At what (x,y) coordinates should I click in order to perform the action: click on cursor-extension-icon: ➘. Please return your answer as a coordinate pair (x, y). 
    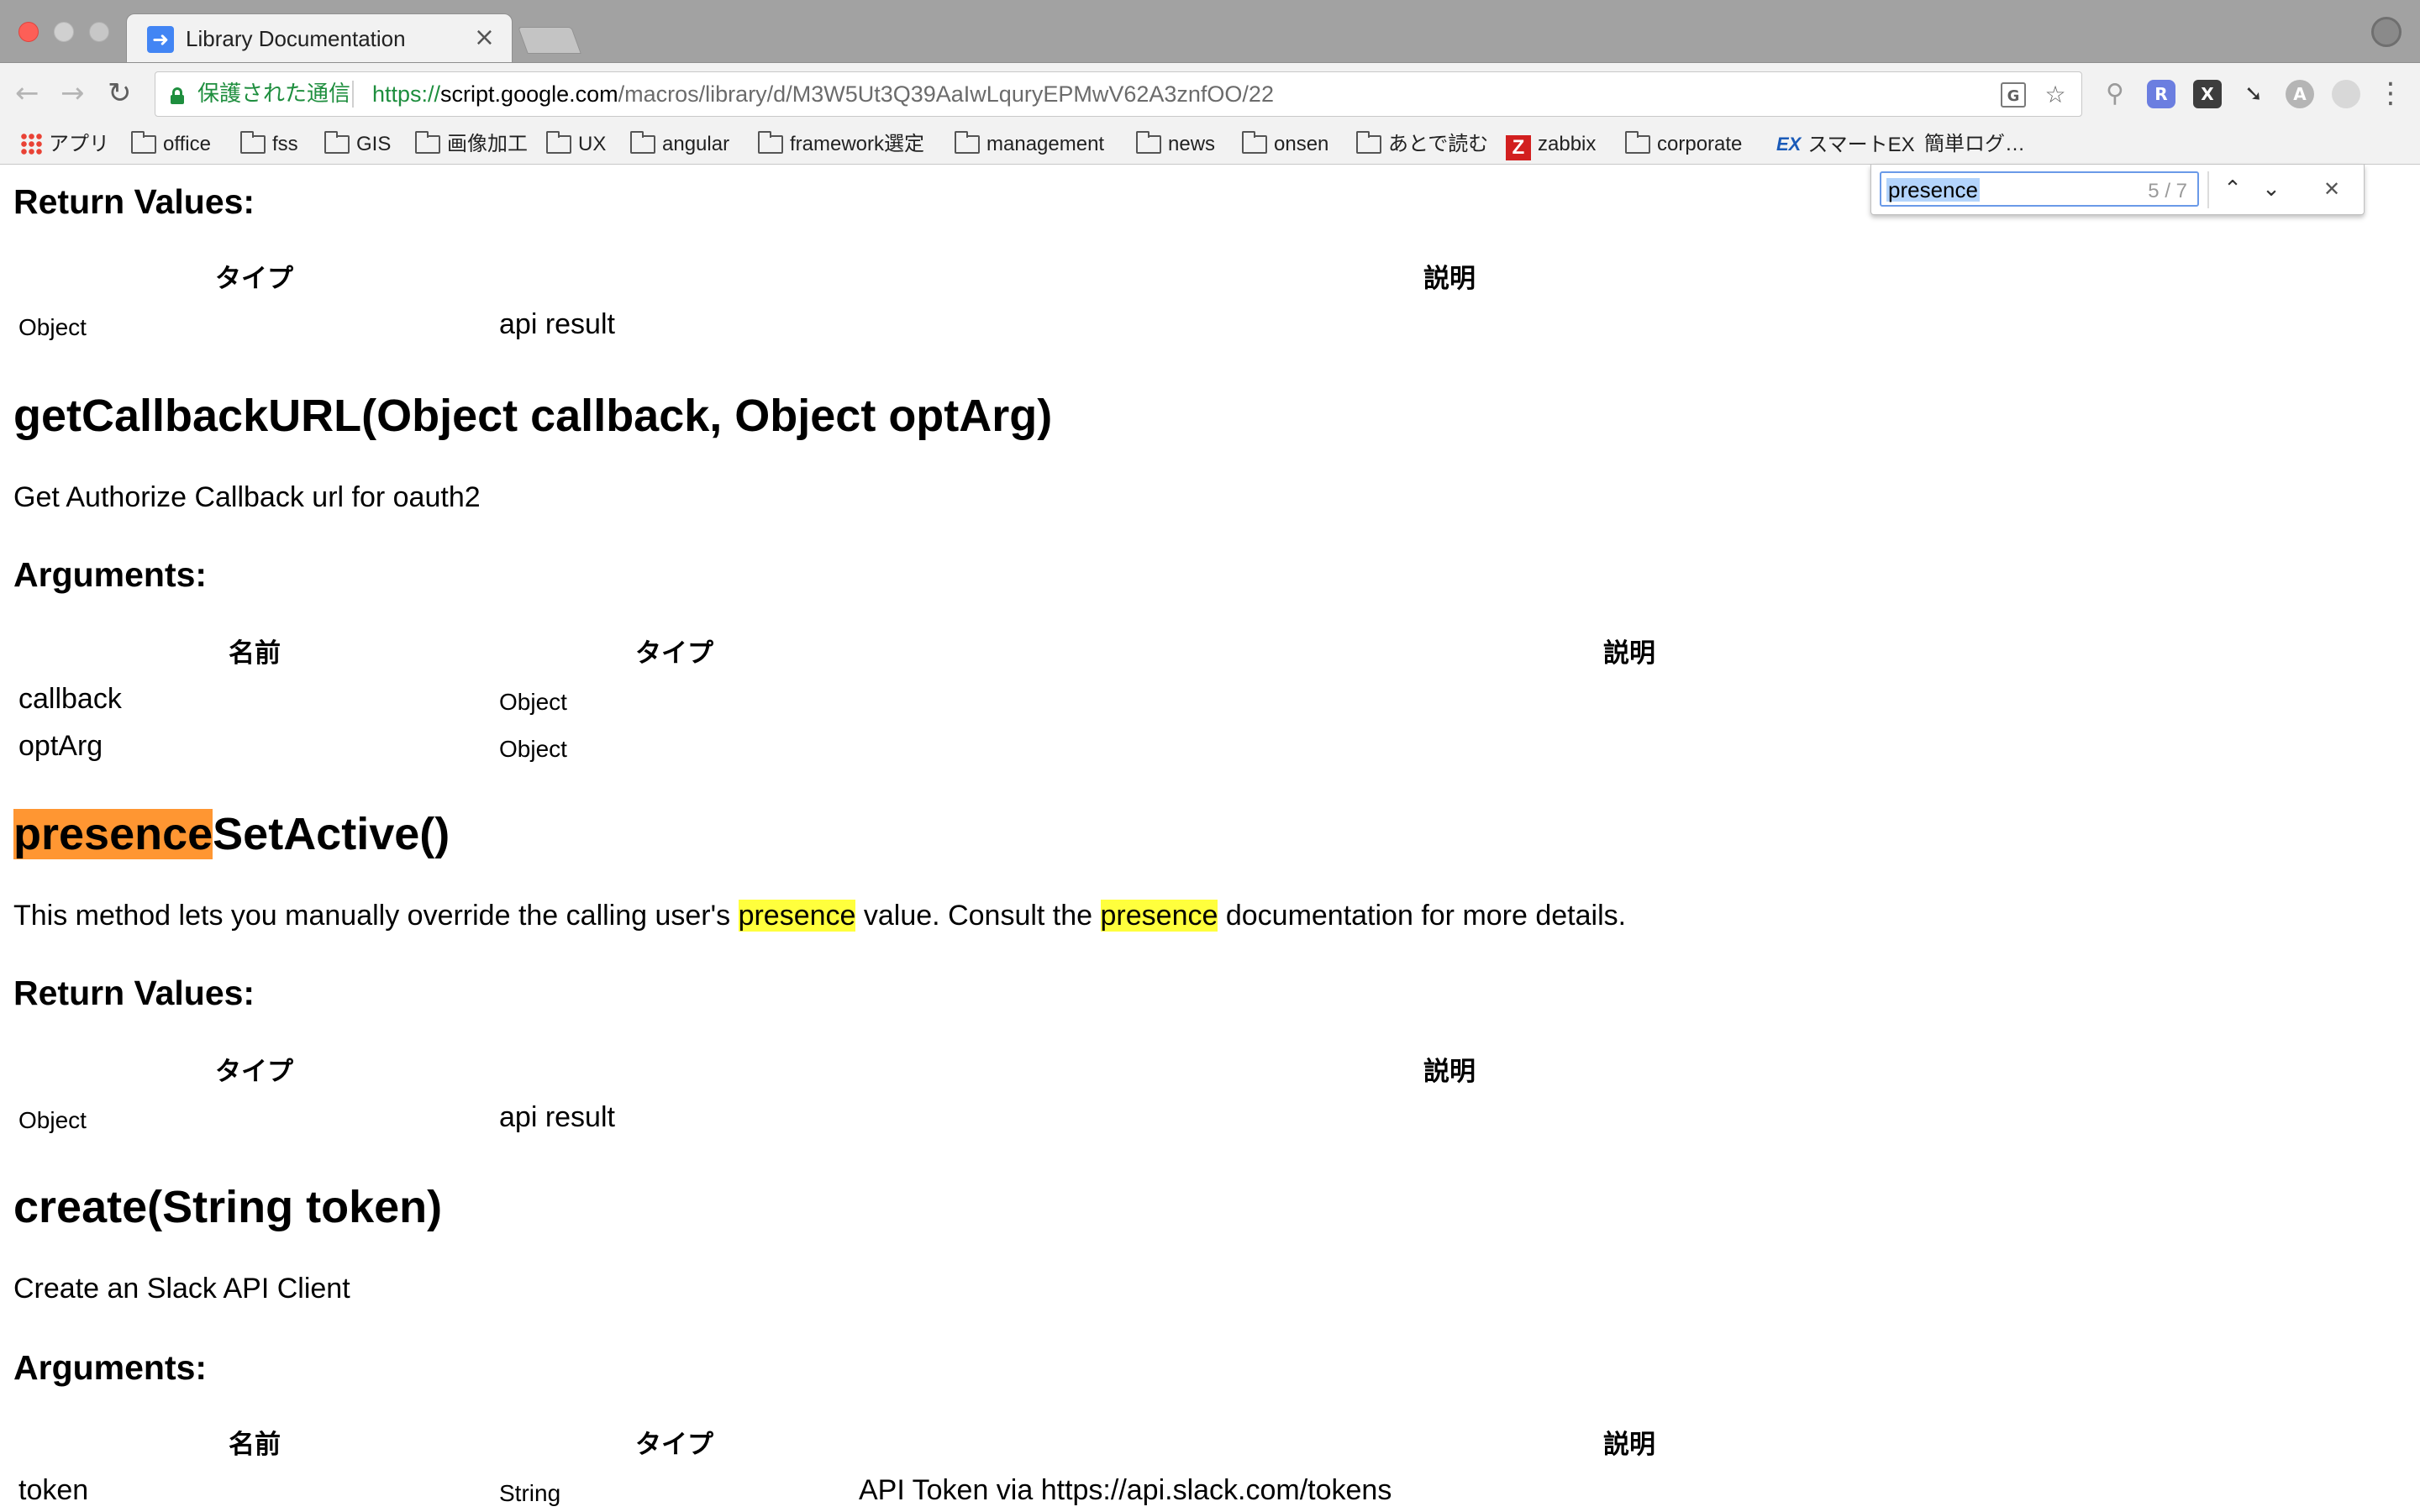
    Looking at the image, I should click on (2253, 94).